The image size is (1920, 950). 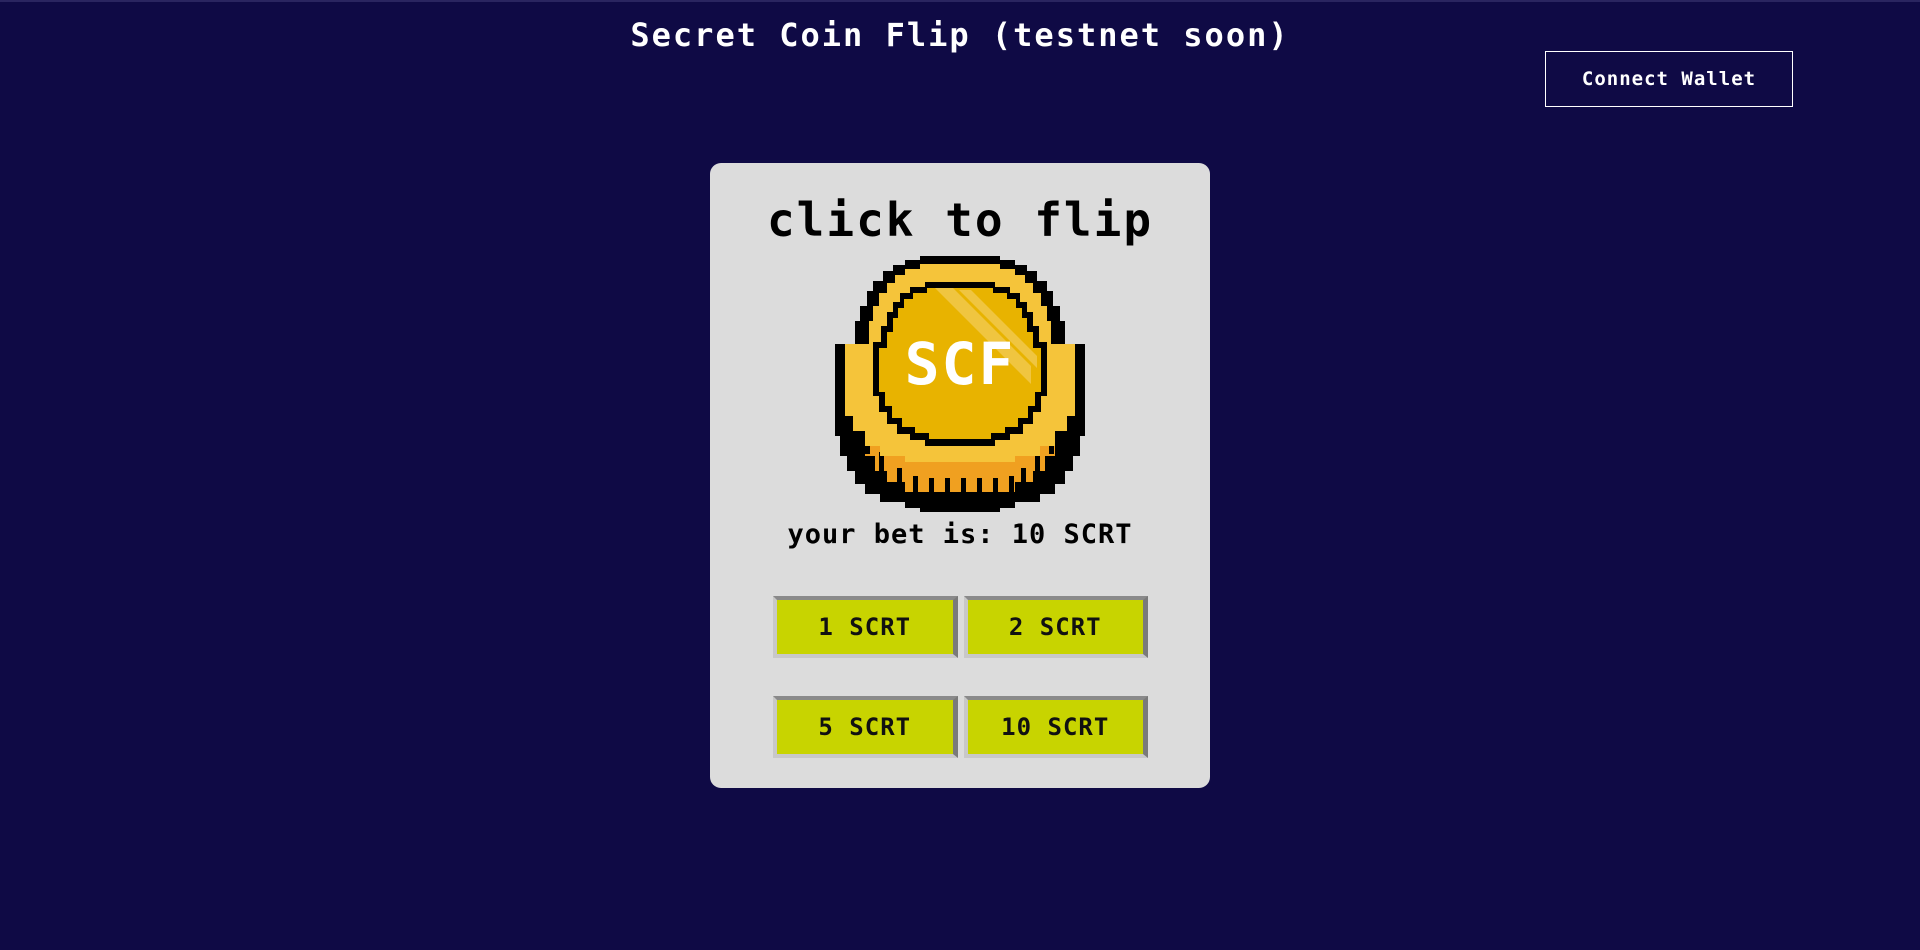 I want to click on coin-icon: SCF, so click(x=960, y=384).